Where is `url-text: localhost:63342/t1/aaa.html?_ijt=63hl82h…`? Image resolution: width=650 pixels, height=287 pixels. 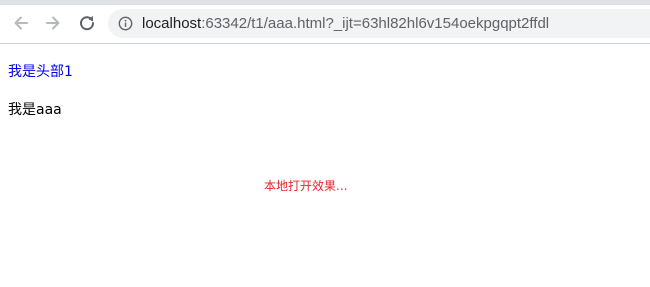
url-text: localhost:63342/t1/aaa.html?_ijt=63hl82h… is located at coordinates (345, 23).